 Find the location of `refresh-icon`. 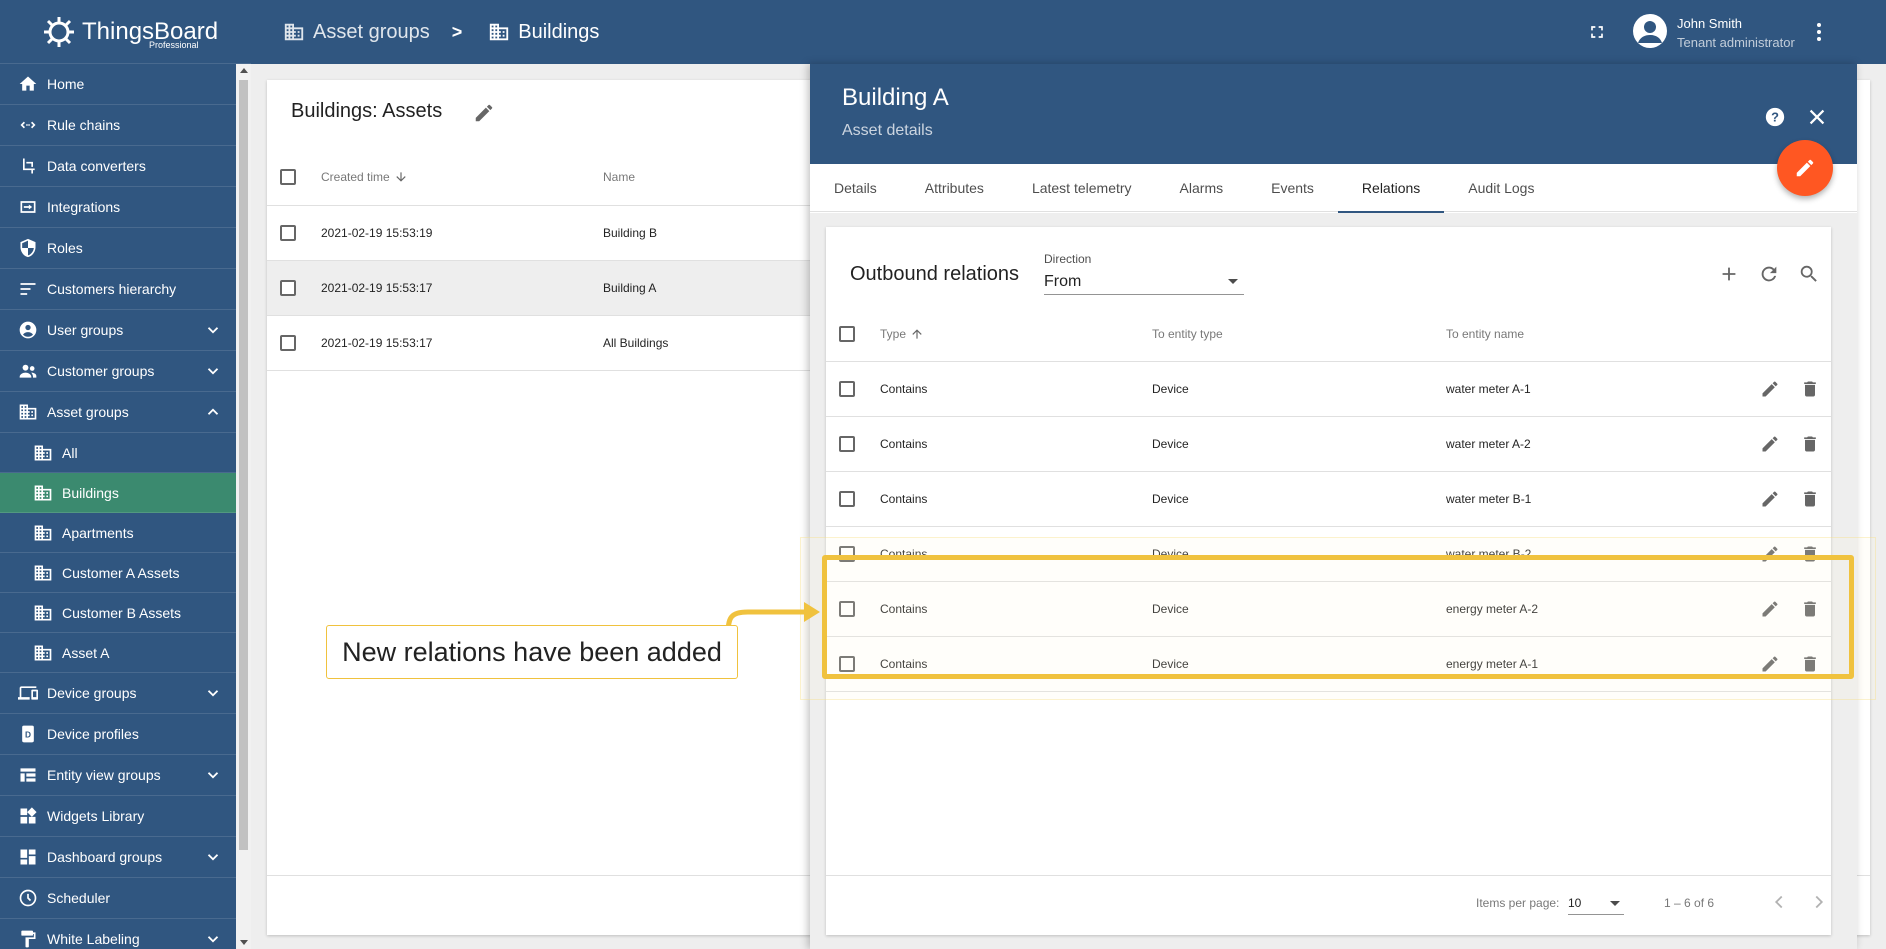

refresh-icon is located at coordinates (1769, 274).